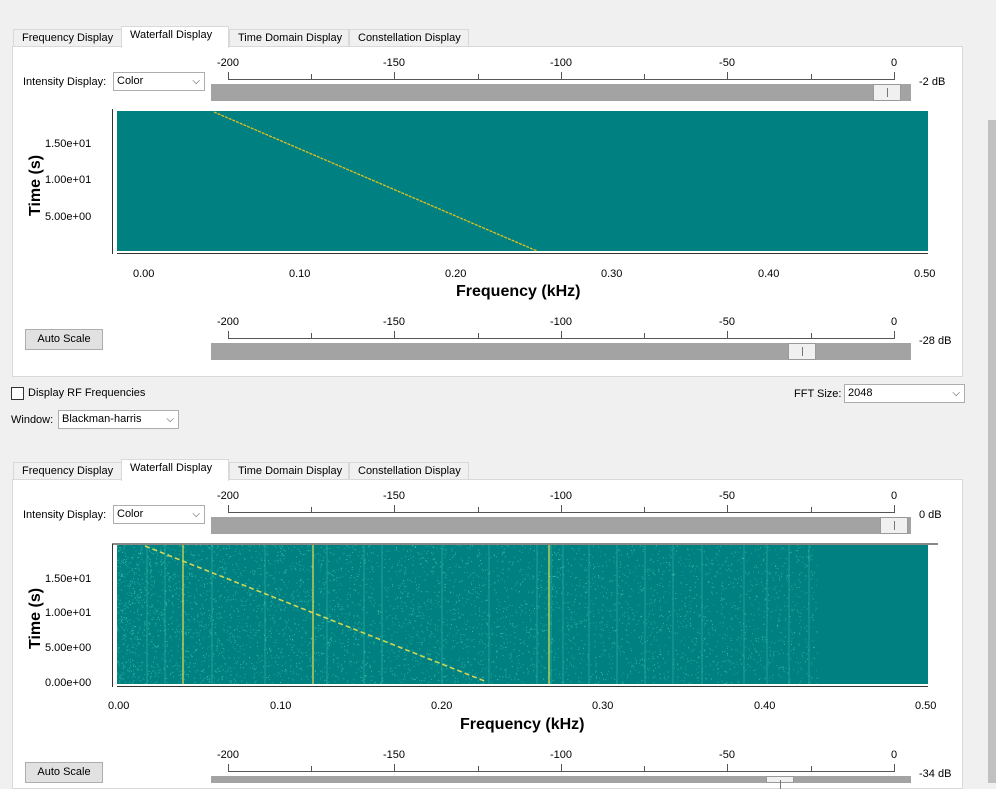  Describe the element at coordinates (561, 92) in the screenshot. I see `top-upper-intensity-slider` at that location.